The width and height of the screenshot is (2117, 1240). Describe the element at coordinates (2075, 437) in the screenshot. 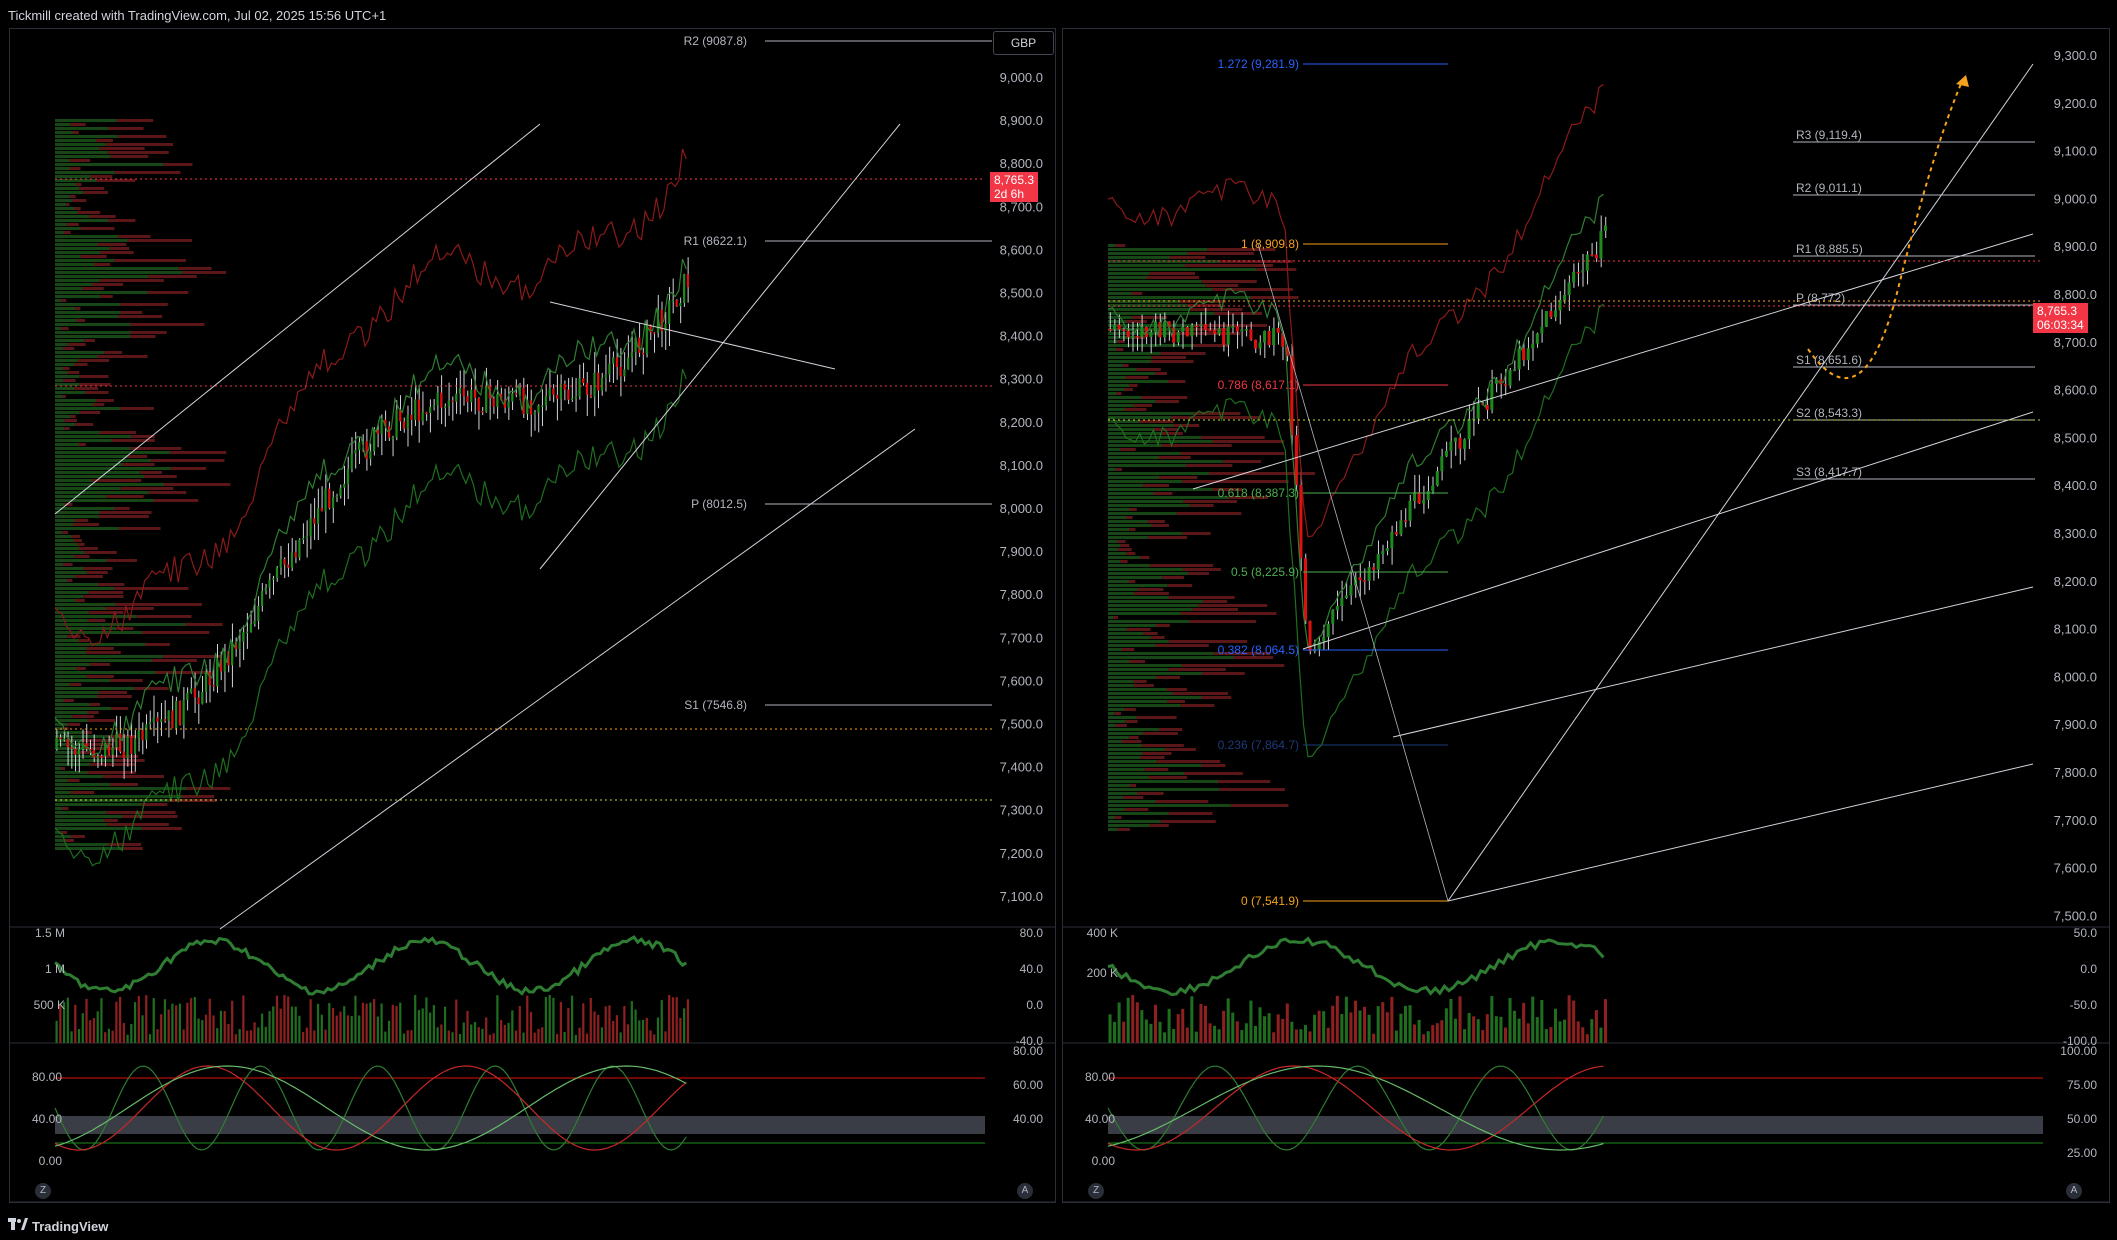

I see `price-axis-label: 8,500.0` at that location.